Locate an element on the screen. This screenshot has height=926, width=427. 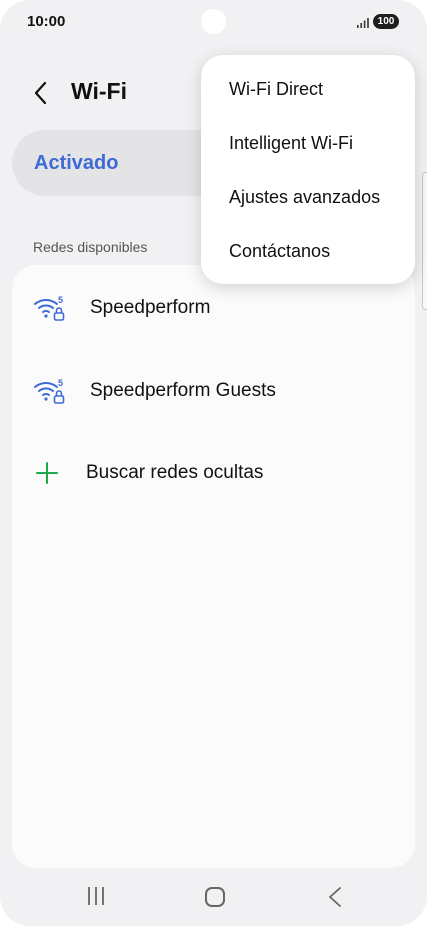
back-button is located at coordinates (42, 93).